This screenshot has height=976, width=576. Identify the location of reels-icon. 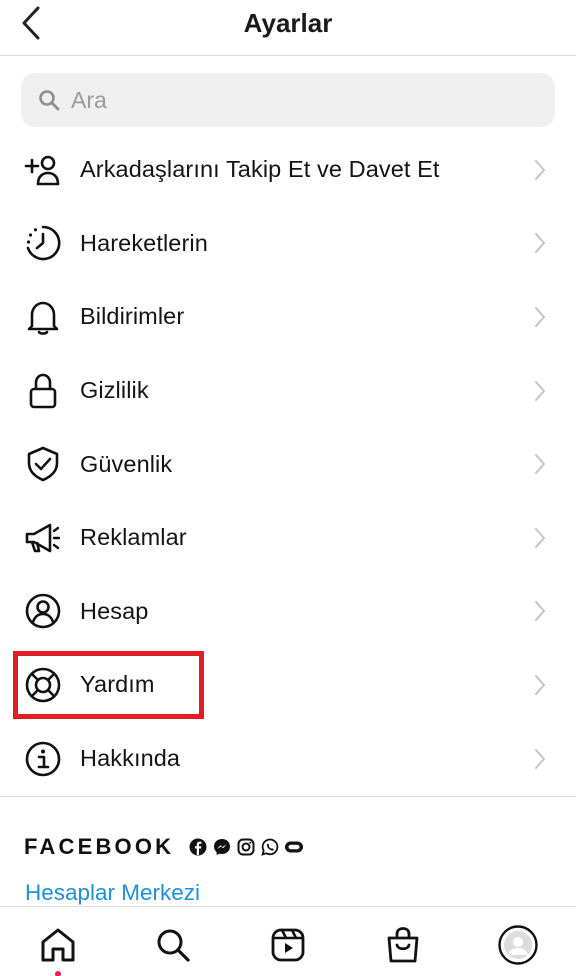
(288, 945).